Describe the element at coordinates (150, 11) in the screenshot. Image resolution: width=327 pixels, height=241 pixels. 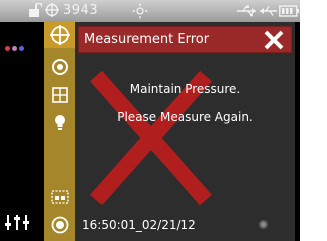
I see `status-bar: 3943` at that location.